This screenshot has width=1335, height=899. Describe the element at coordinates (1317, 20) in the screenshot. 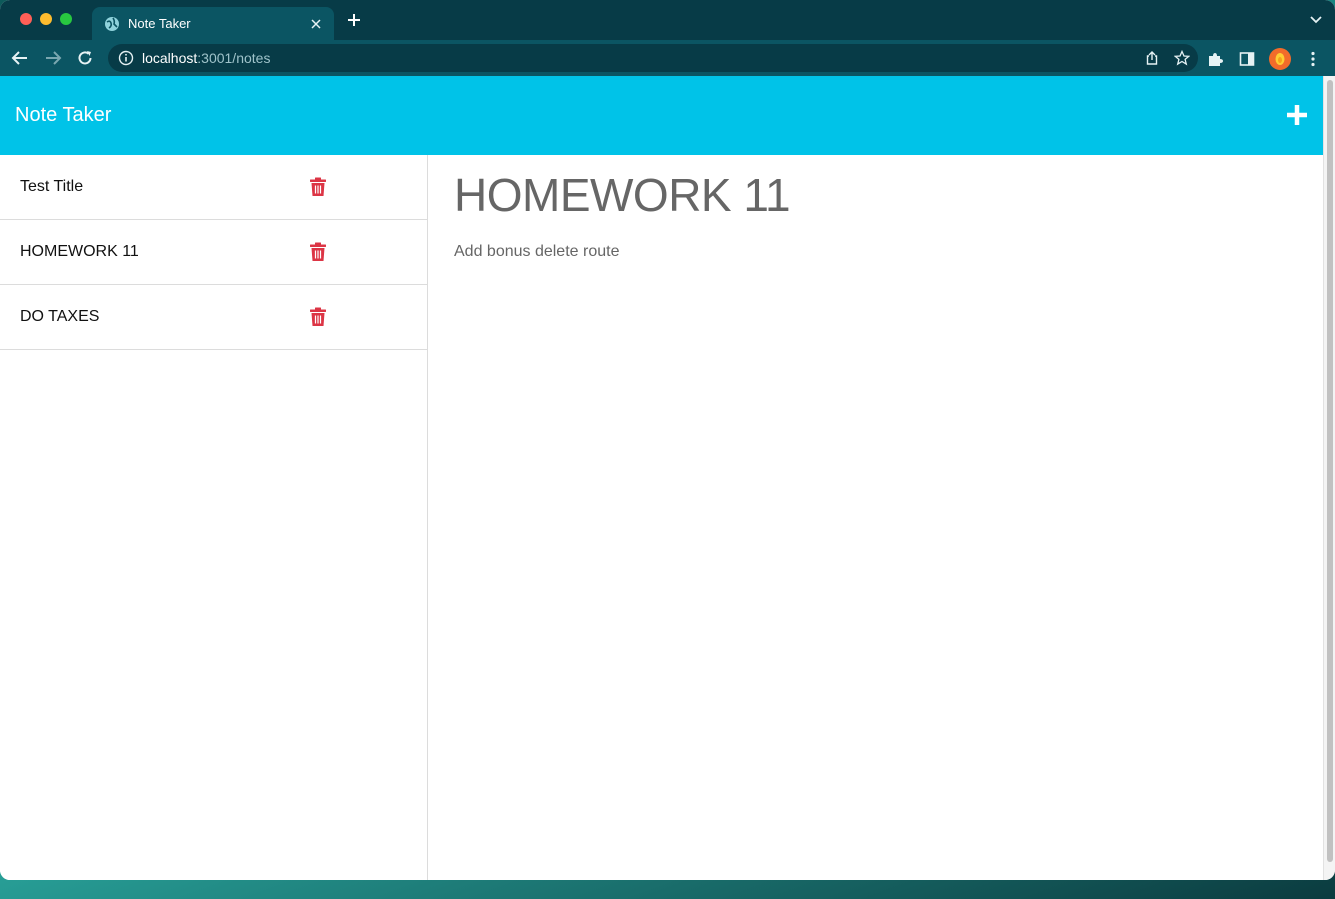

I see `chevron-down-icon` at that location.